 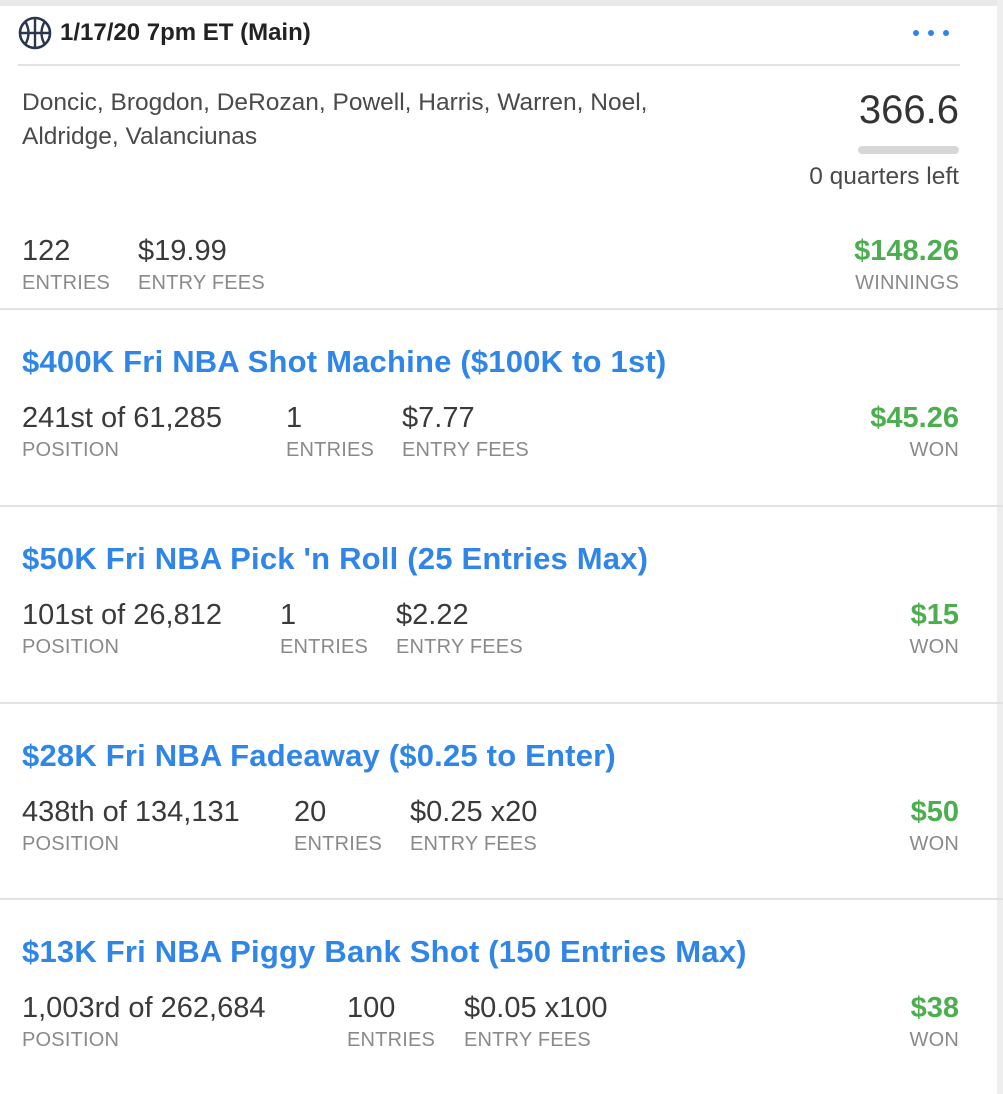 I want to click on contest-won: $38 WON, so click(x=934, y=1022).